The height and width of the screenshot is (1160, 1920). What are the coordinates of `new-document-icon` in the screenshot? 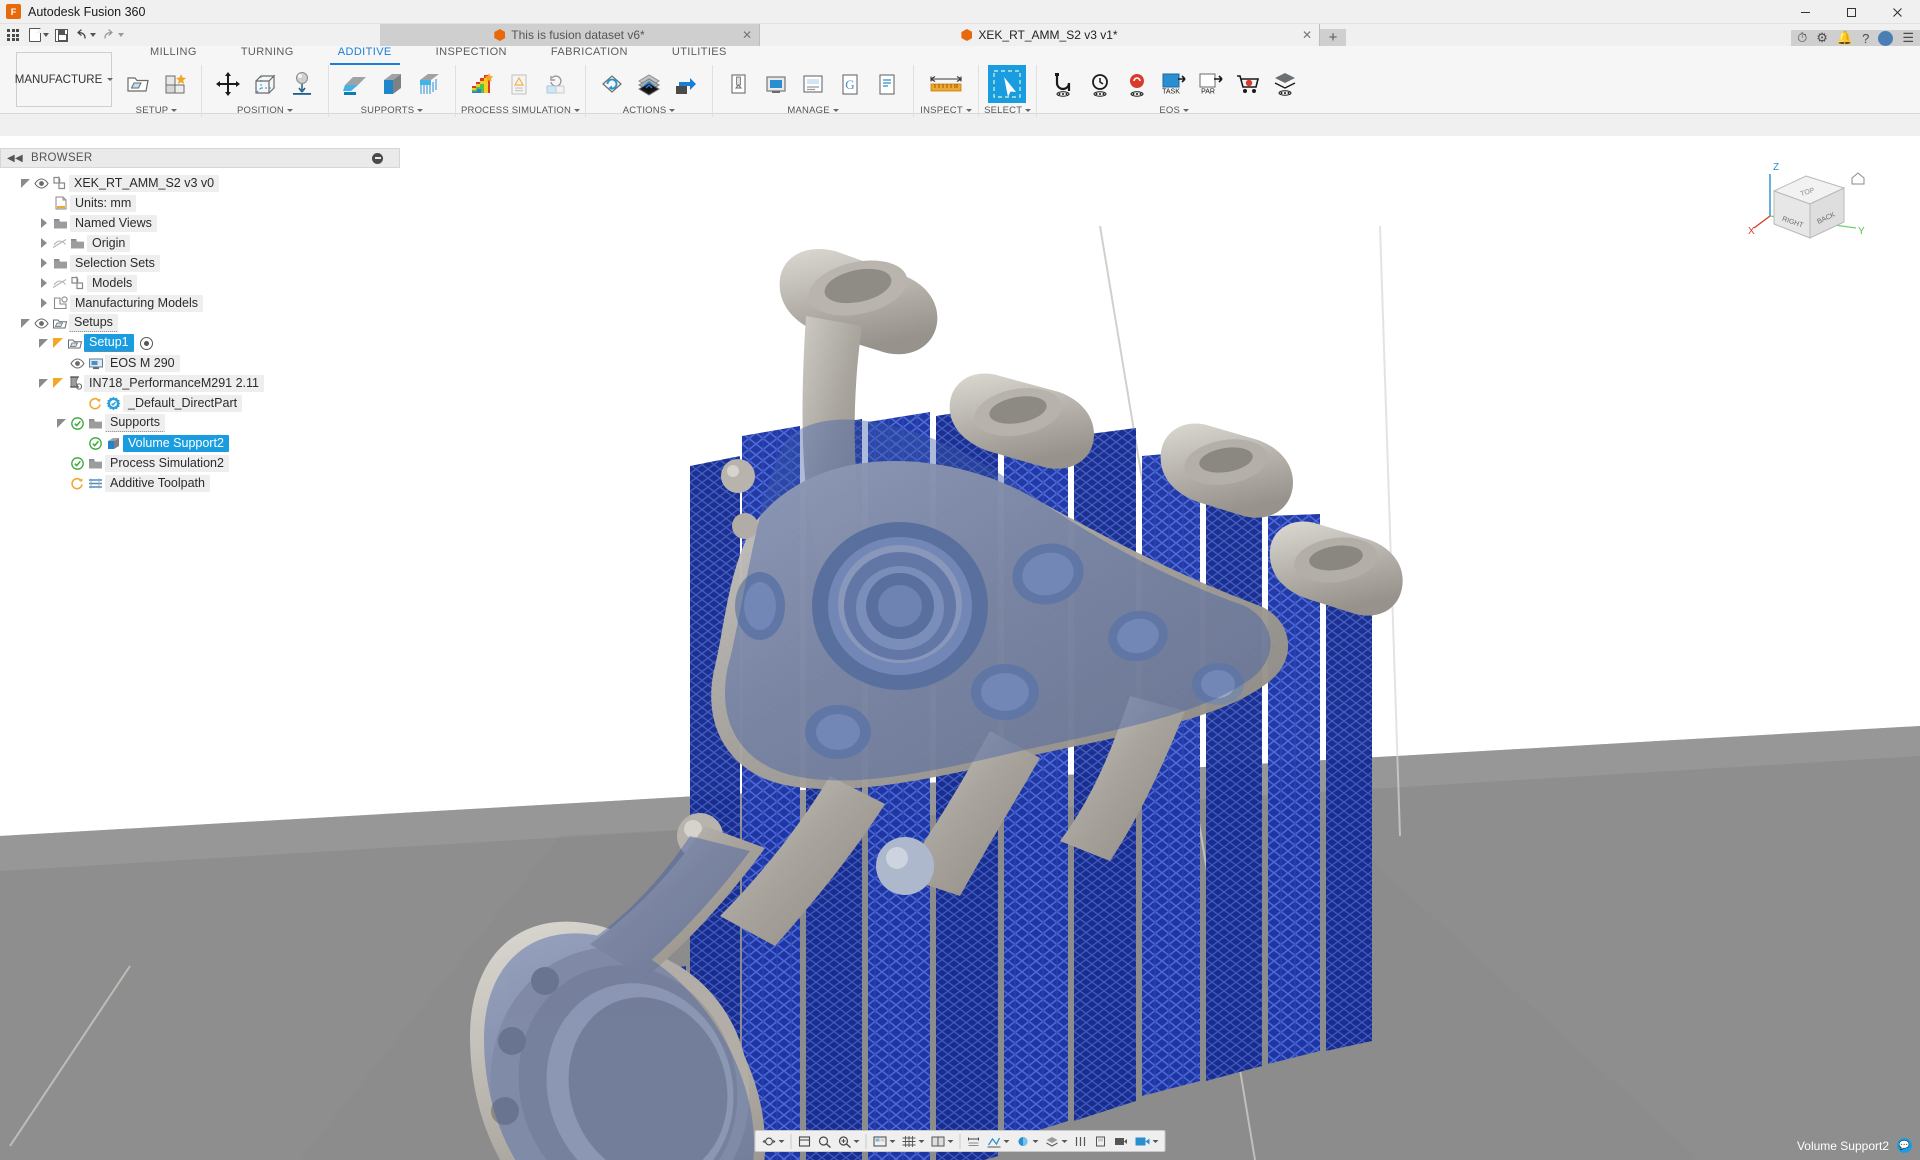 It's located at (39, 35).